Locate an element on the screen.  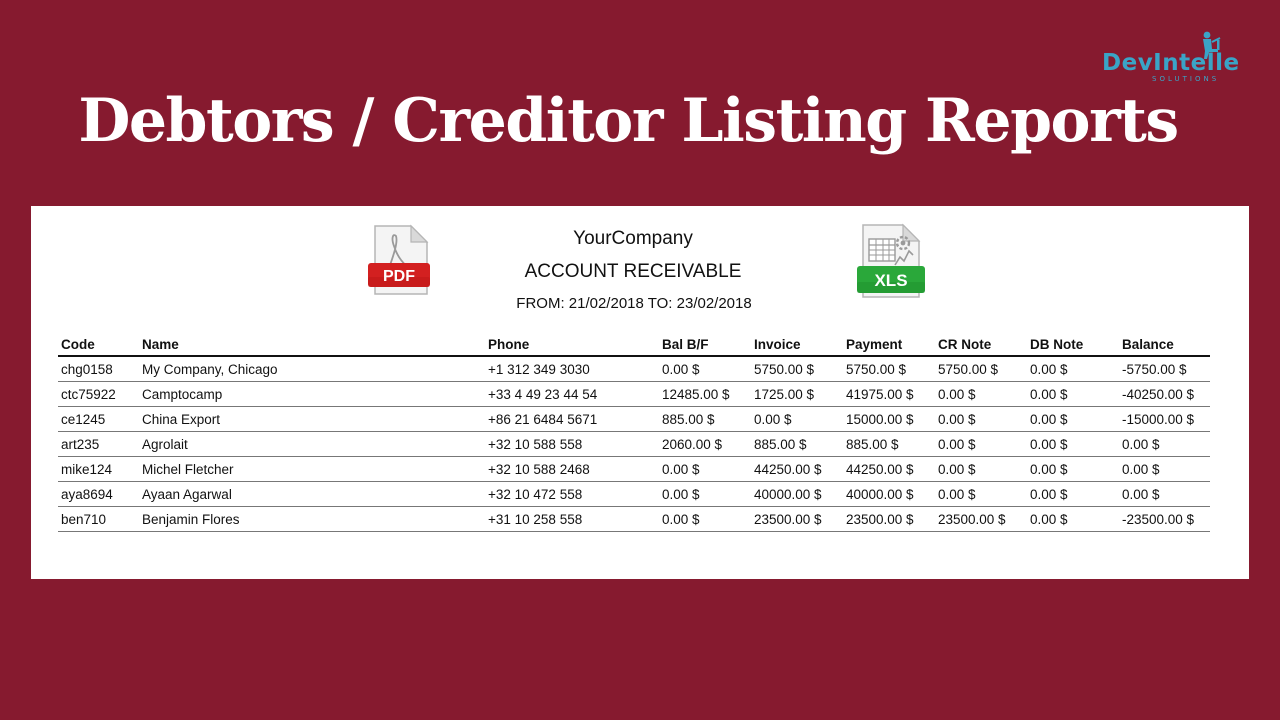
cell-name: My Company, Chicago is located at coordinates (312, 369).